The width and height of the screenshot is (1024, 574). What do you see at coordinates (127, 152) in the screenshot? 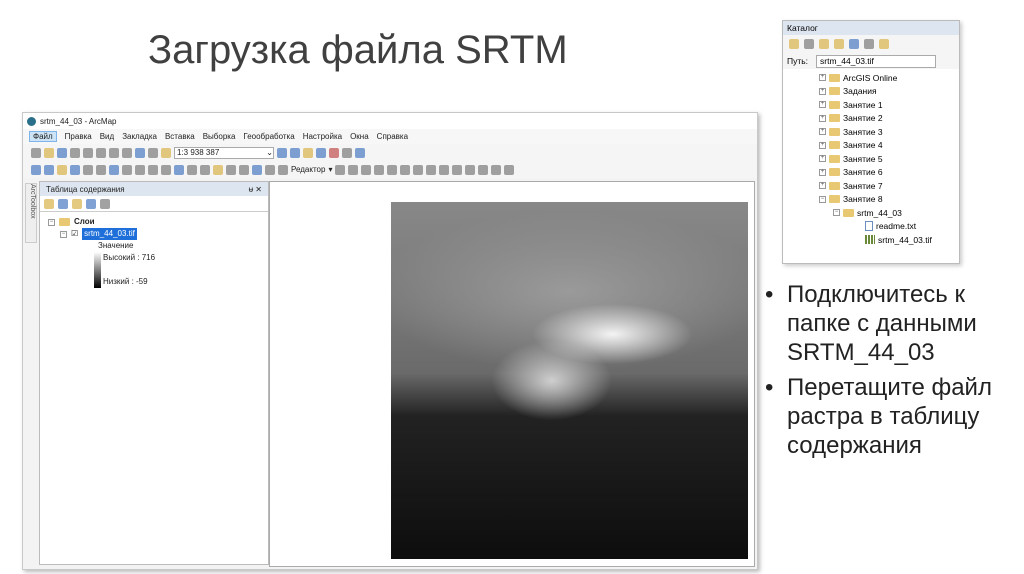
I see `delete-icon` at bounding box center [127, 152].